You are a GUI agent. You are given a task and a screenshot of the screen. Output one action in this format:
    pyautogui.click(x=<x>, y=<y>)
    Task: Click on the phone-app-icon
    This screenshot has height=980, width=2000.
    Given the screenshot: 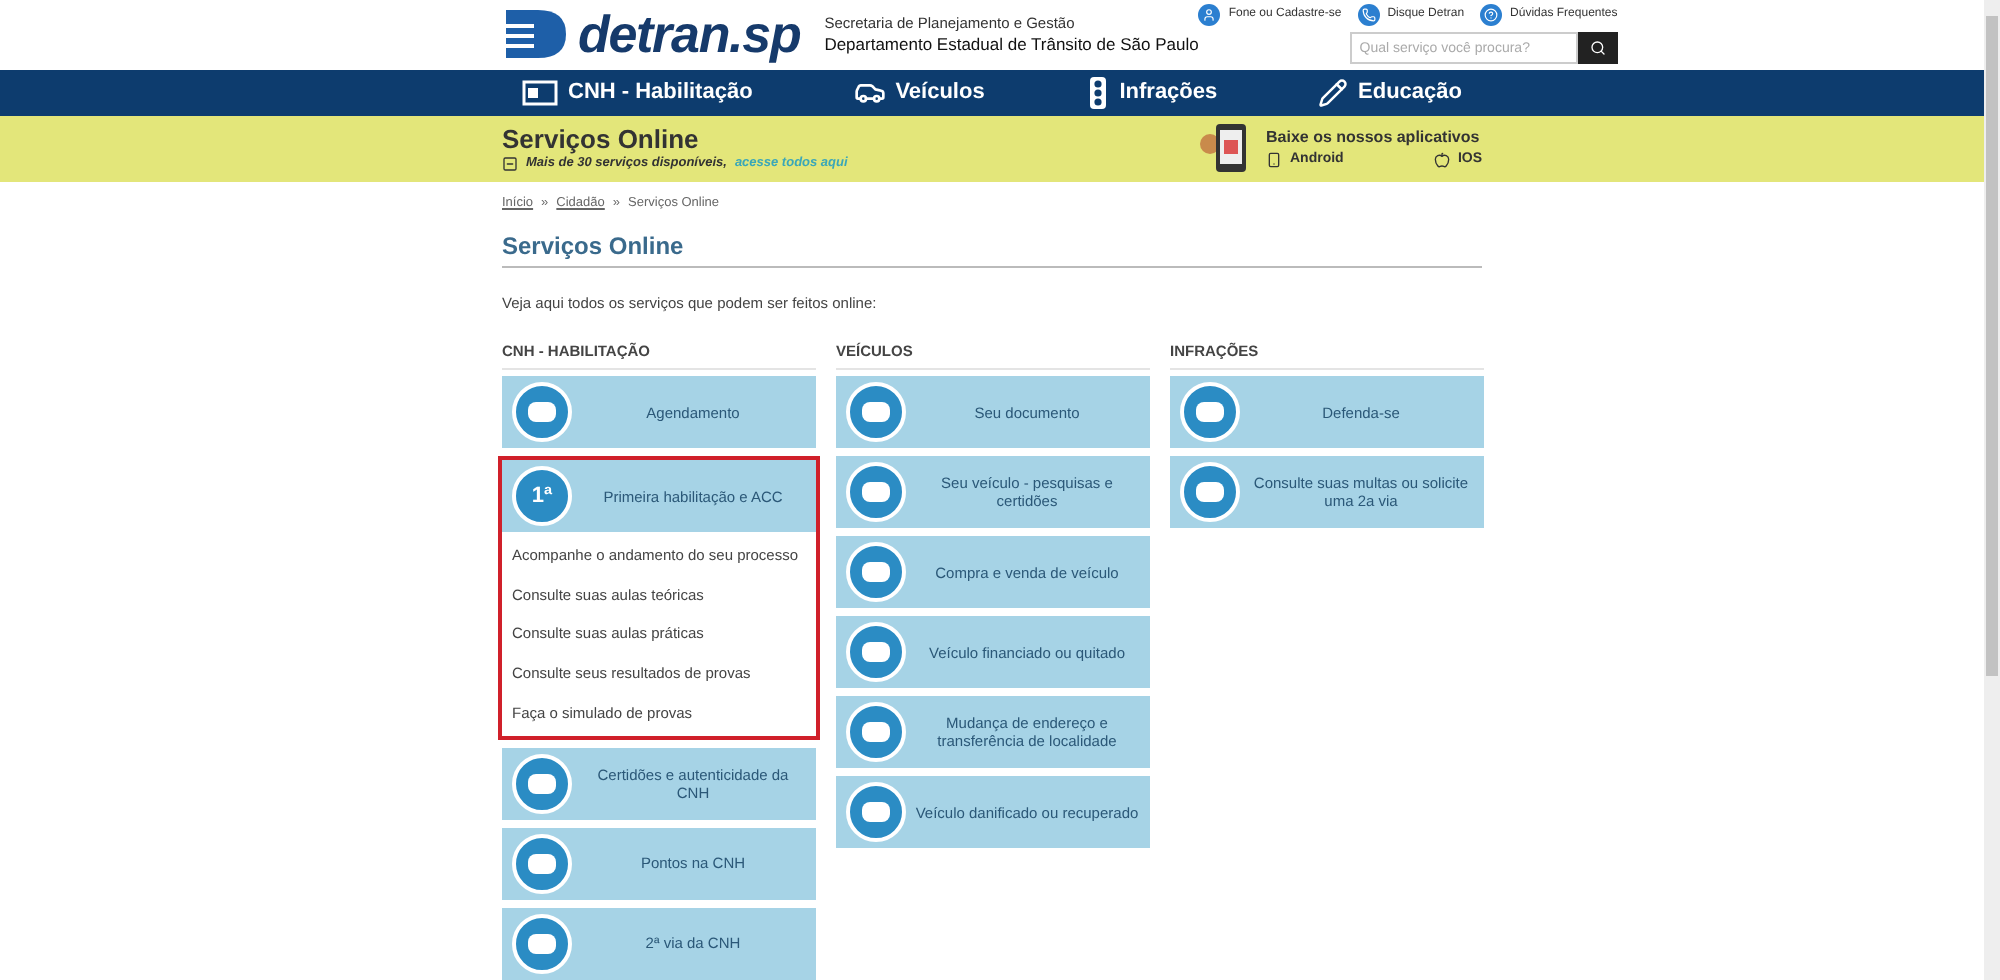 What is the action you would take?
    pyautogui.click(x=1224, y=148)
    